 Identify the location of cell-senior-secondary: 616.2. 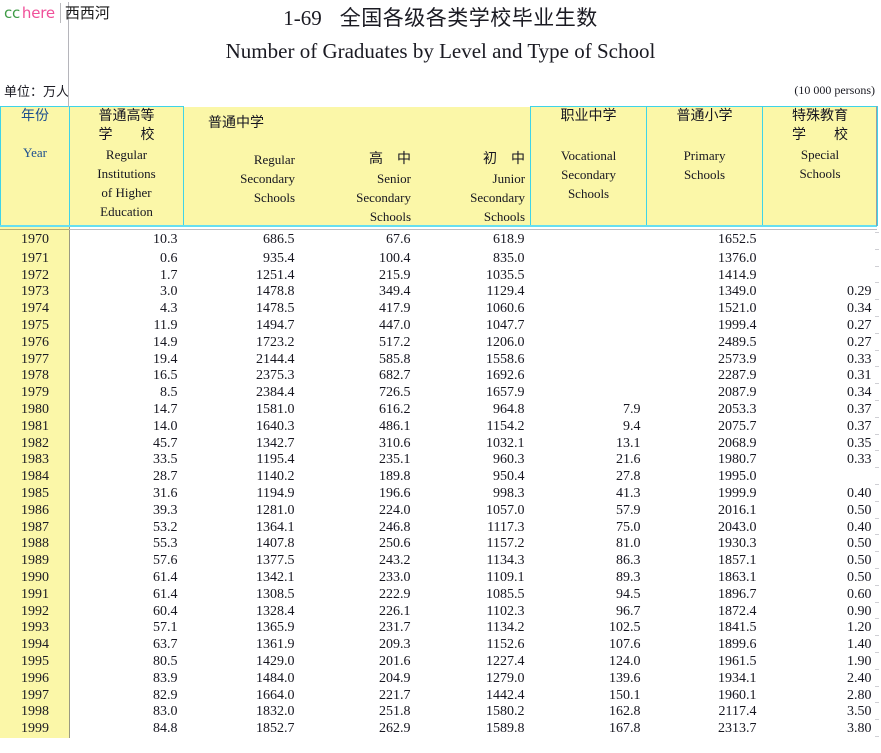
(395, 409).